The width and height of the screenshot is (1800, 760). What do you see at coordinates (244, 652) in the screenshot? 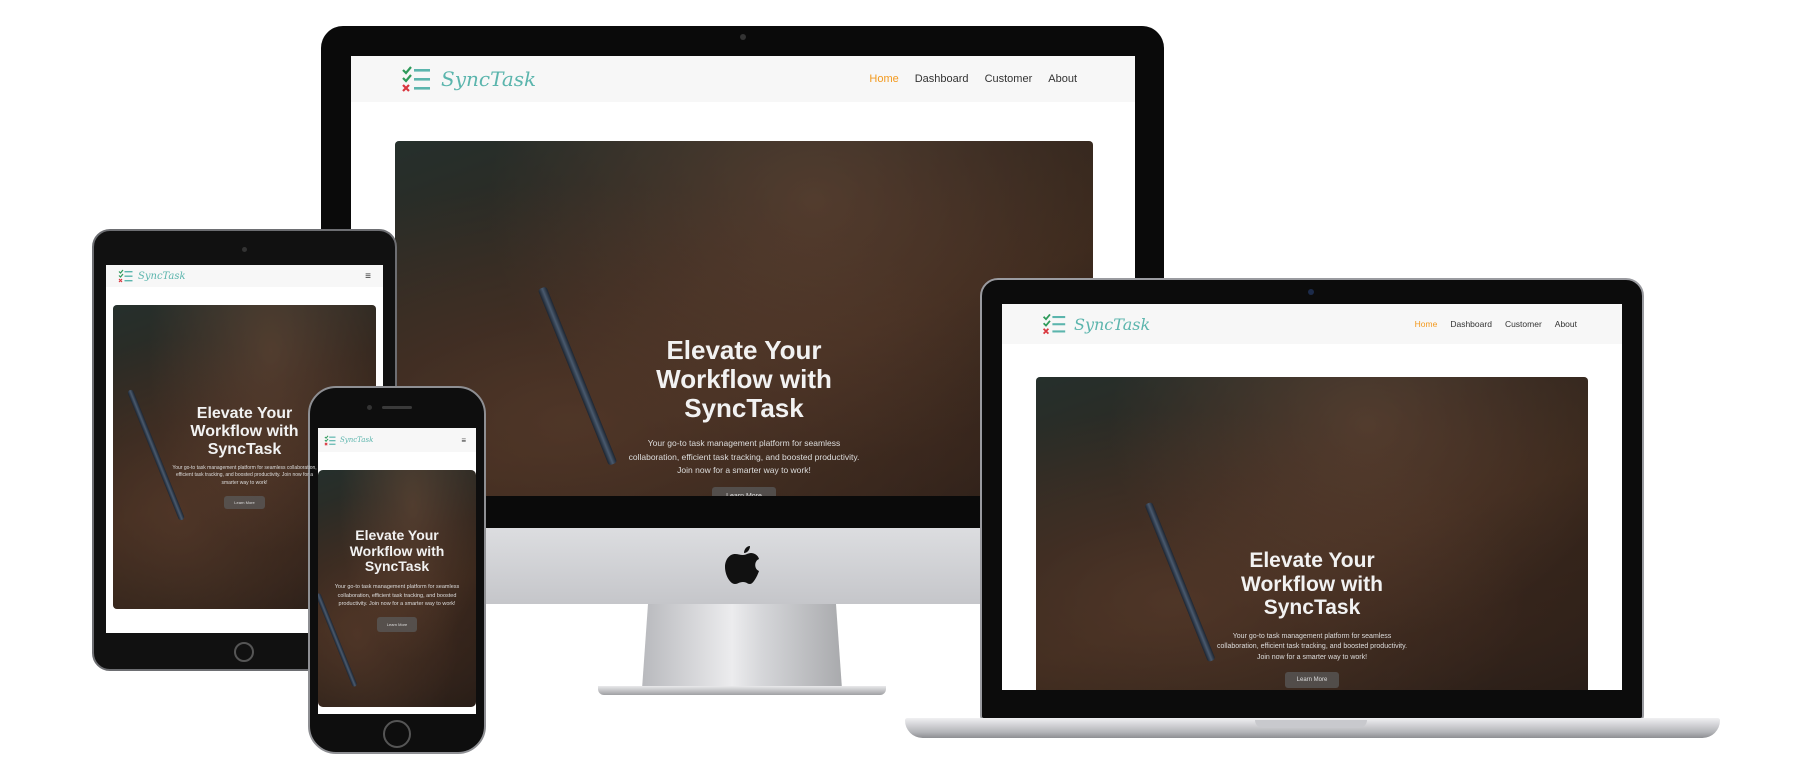
I see `tablet-home-button` at bounding box center [244, 652].